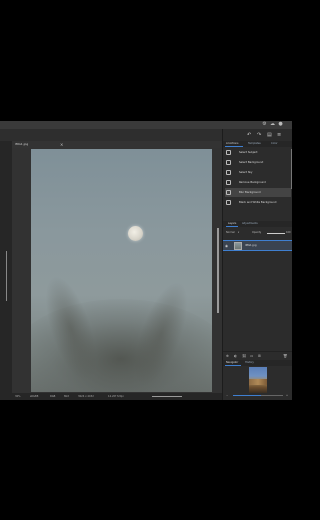 This screenshot has width=320, height=520. I want to click on mask-icon: ▭, so click(251, 356).